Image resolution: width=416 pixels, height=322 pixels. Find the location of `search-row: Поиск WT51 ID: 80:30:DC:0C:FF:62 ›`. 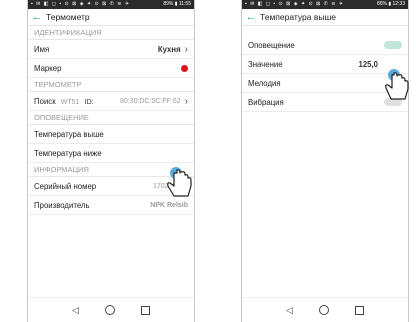

search-row: Поиск WT51 ID: 80:30:DC:0C:FF:62 › is located at coordinates (111, 101).